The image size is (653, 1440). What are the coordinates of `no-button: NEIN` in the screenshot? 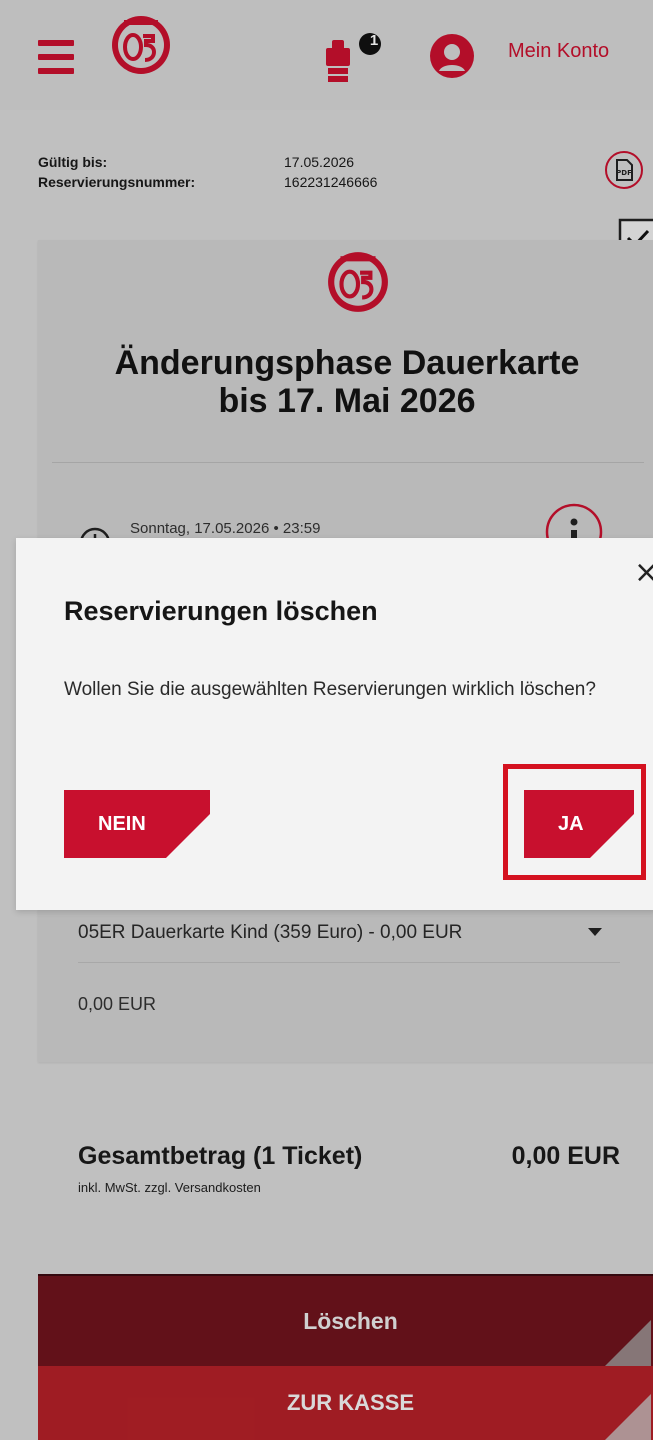 It's located at (137, 824).